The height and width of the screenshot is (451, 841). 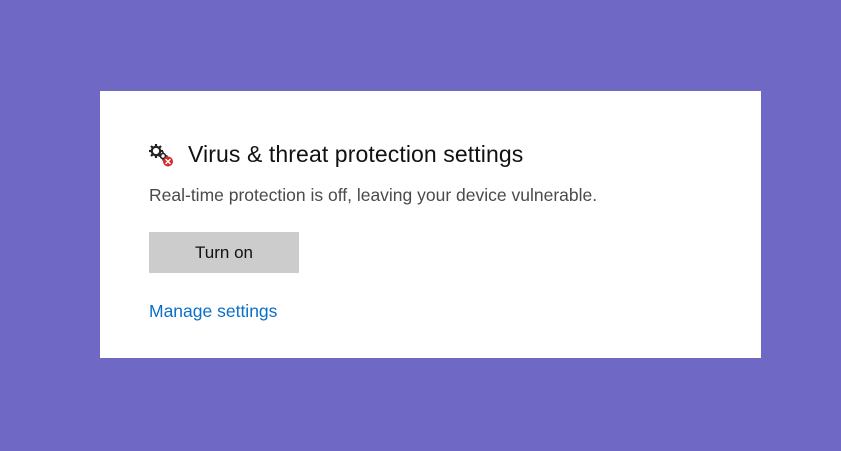 I want to click on turn-on-button: Turn on, so click(x=224, y=252).